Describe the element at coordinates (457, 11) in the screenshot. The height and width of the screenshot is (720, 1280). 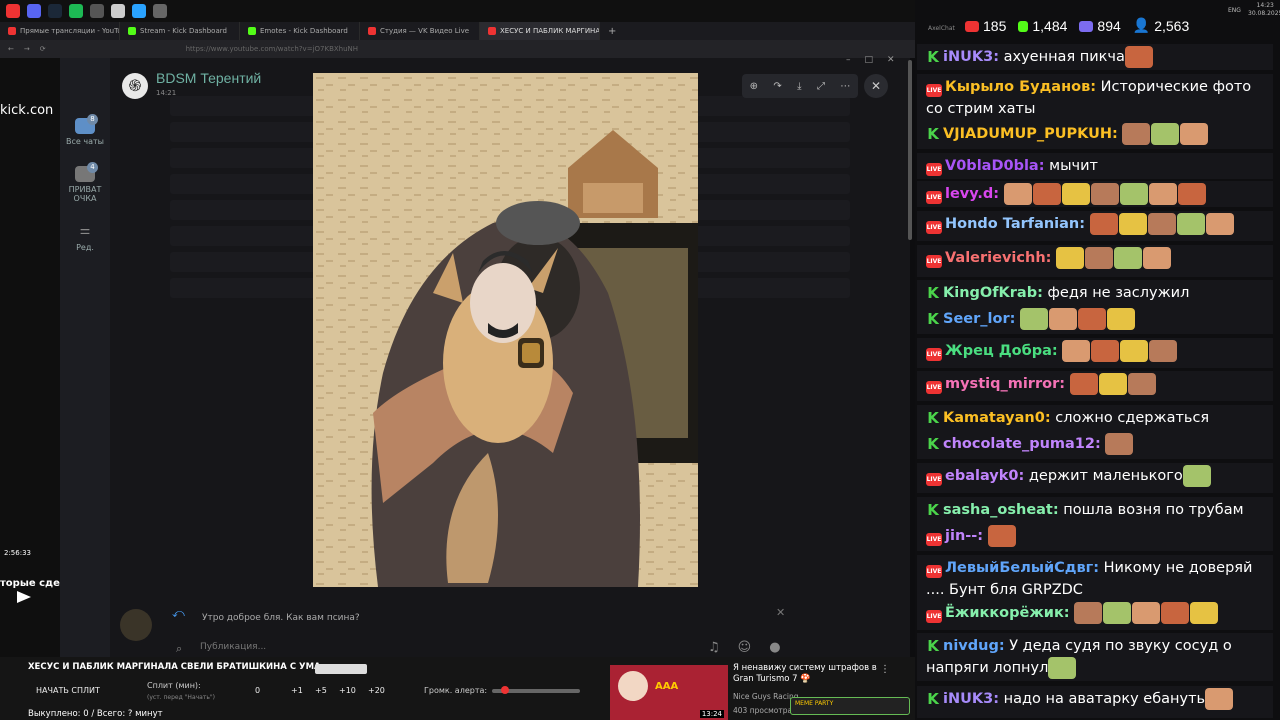
I see `taskbar` at that location.